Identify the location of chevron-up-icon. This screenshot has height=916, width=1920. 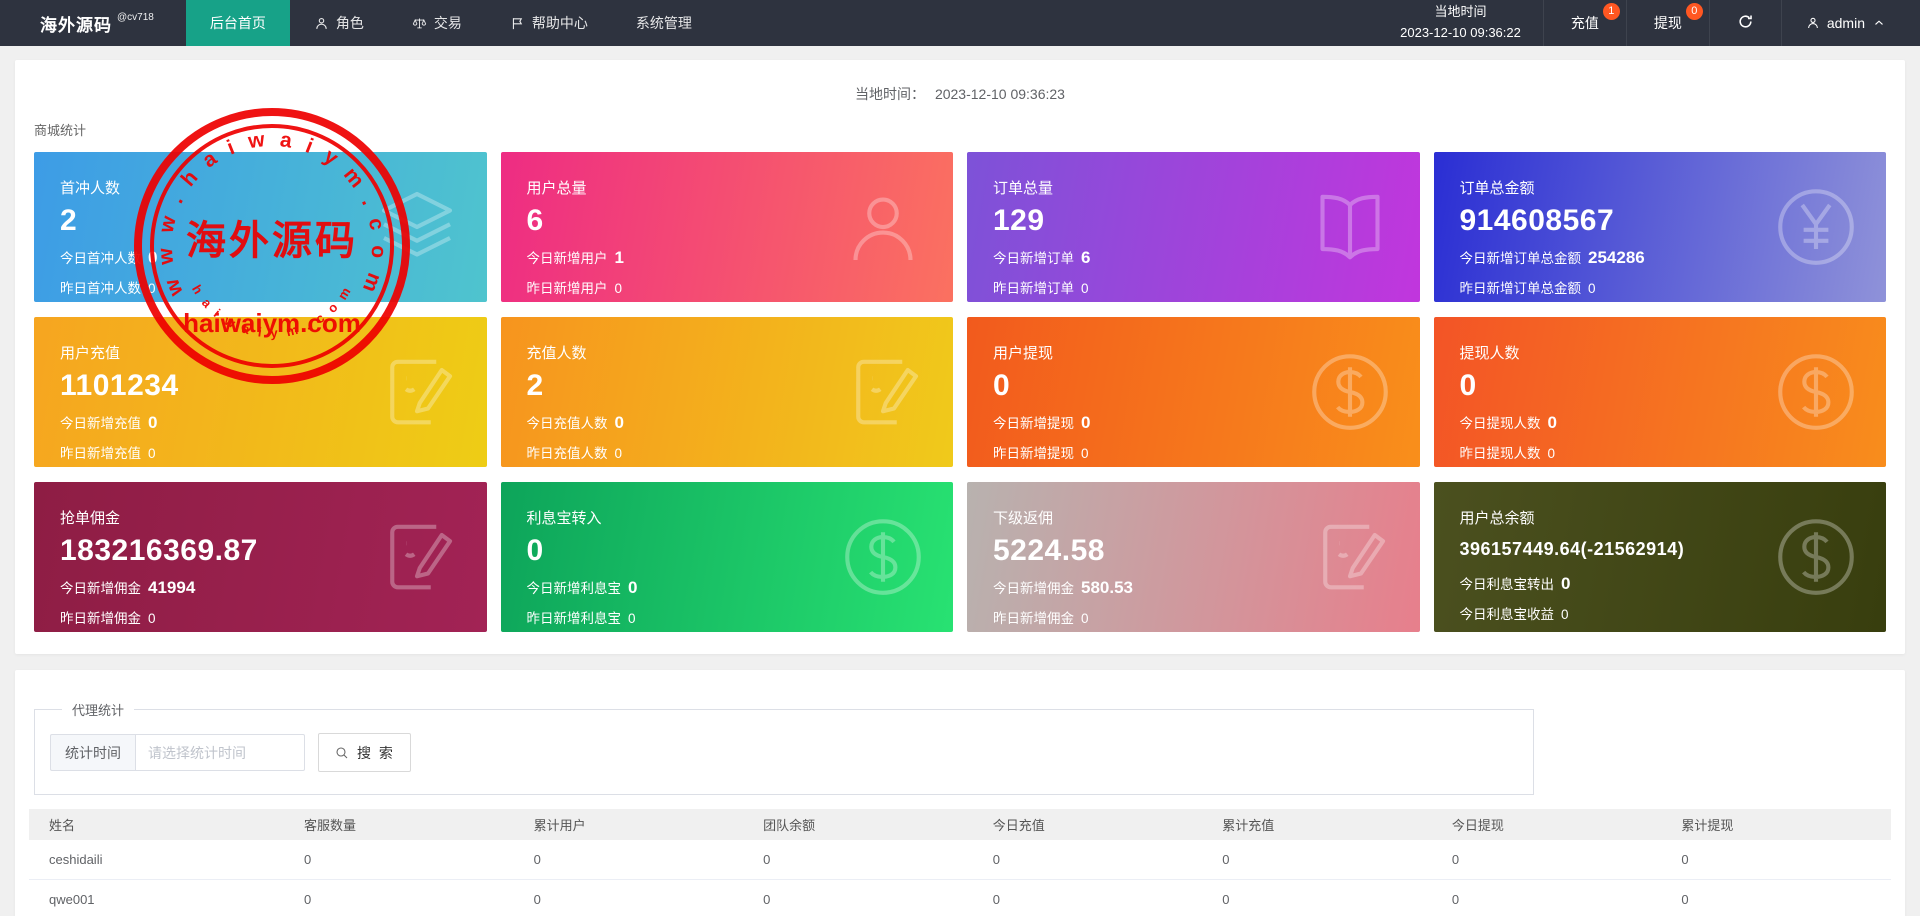
(1879, 23).